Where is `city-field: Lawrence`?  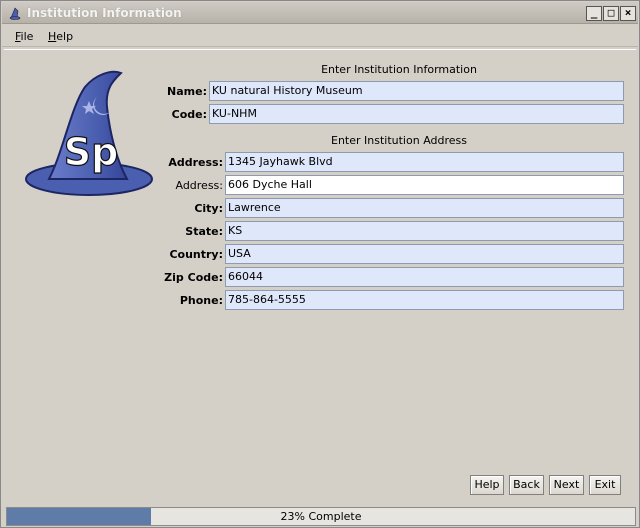
city-field: Lawrence is located at coordinates (424, 208).